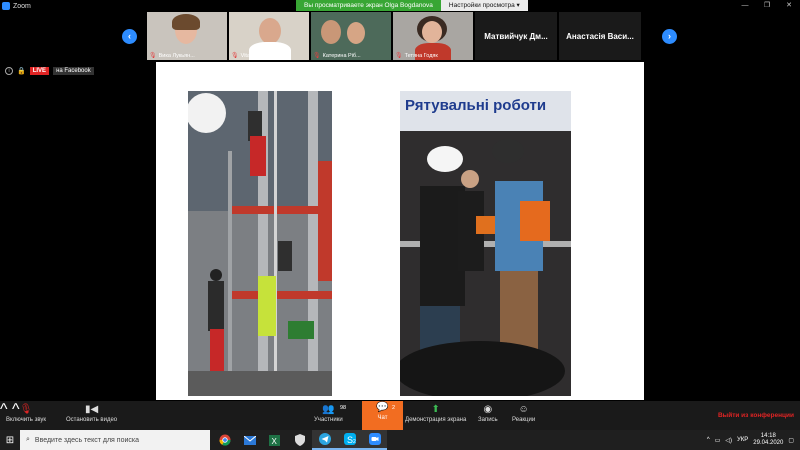 Image resolution: width=800 pixels, height=450 pixels. What do you see at coordinates (476, 105) in the screenshot?
I see `slide-title: Рятувальні роботи` at bounding box center [476, 105].